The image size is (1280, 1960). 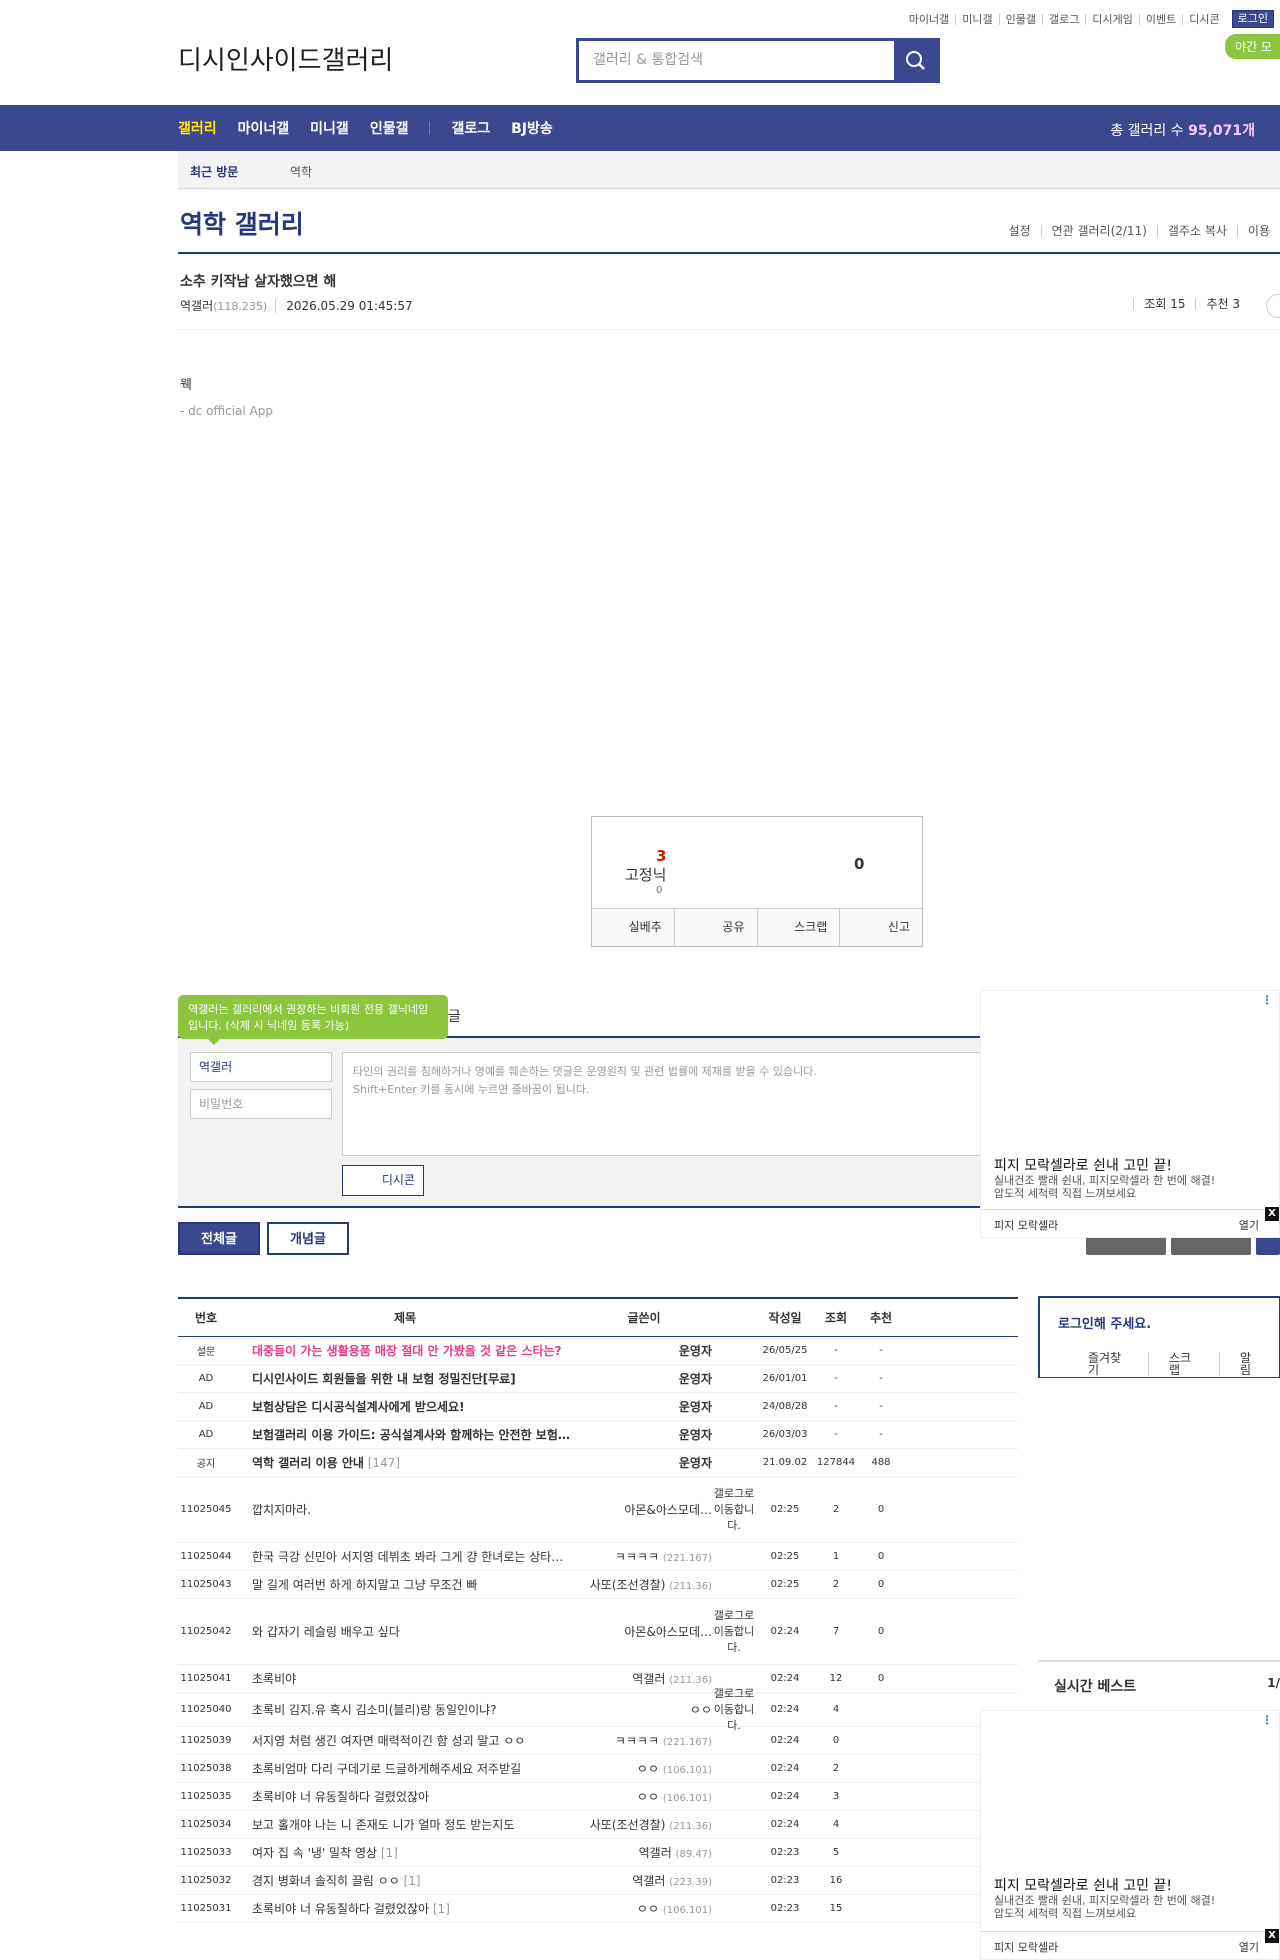 I want to click on gnb-minor: 마이너갤, so click(x=264, y=128).